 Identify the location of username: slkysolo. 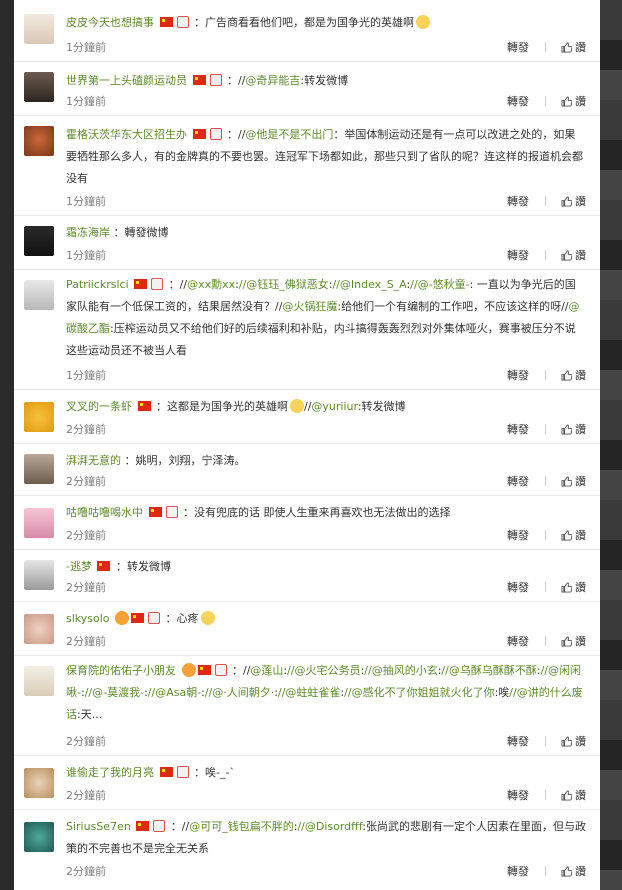
(88, 618).